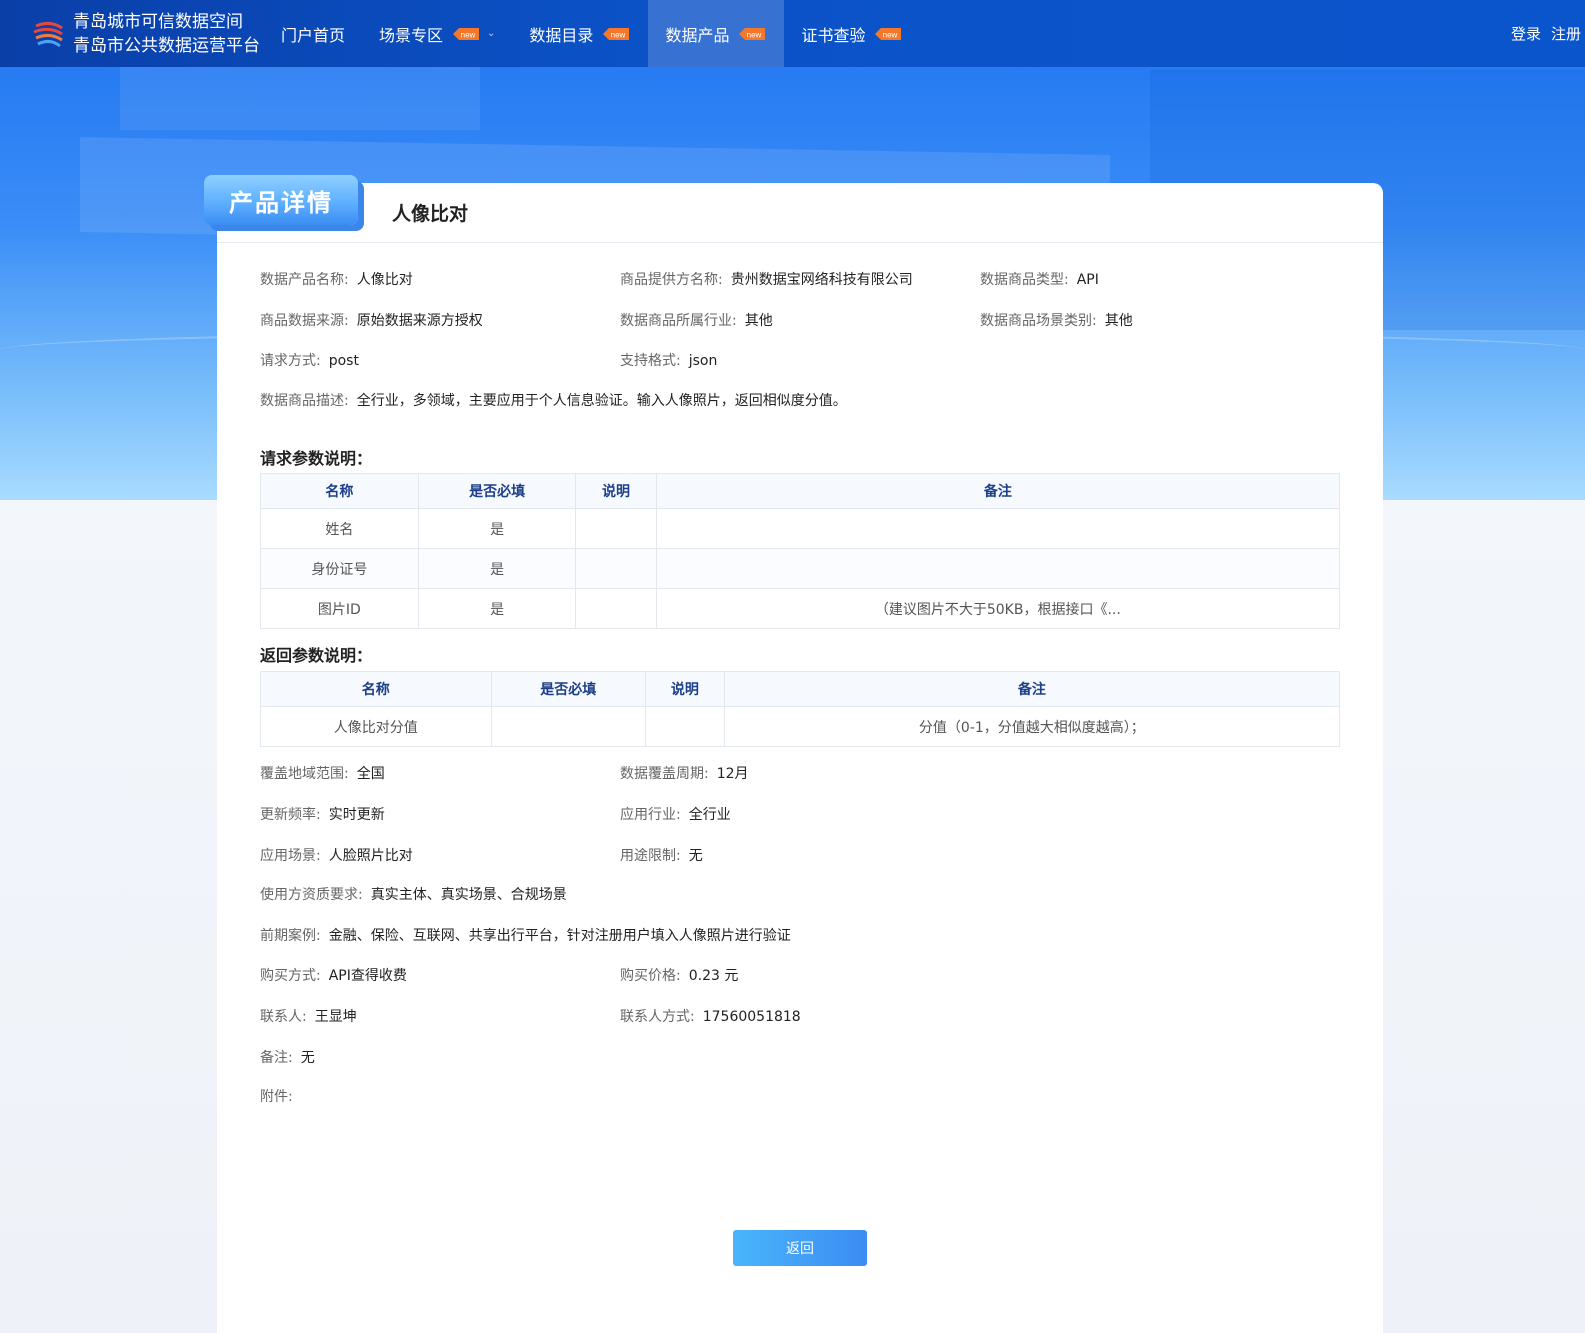 The image size is (1585, 1333). Describe the element at coordinates (800, 726) in the screenshot. I see `table-row: 人像比对分值 分值（0-1，分值越大相似度越高）；` at that location.